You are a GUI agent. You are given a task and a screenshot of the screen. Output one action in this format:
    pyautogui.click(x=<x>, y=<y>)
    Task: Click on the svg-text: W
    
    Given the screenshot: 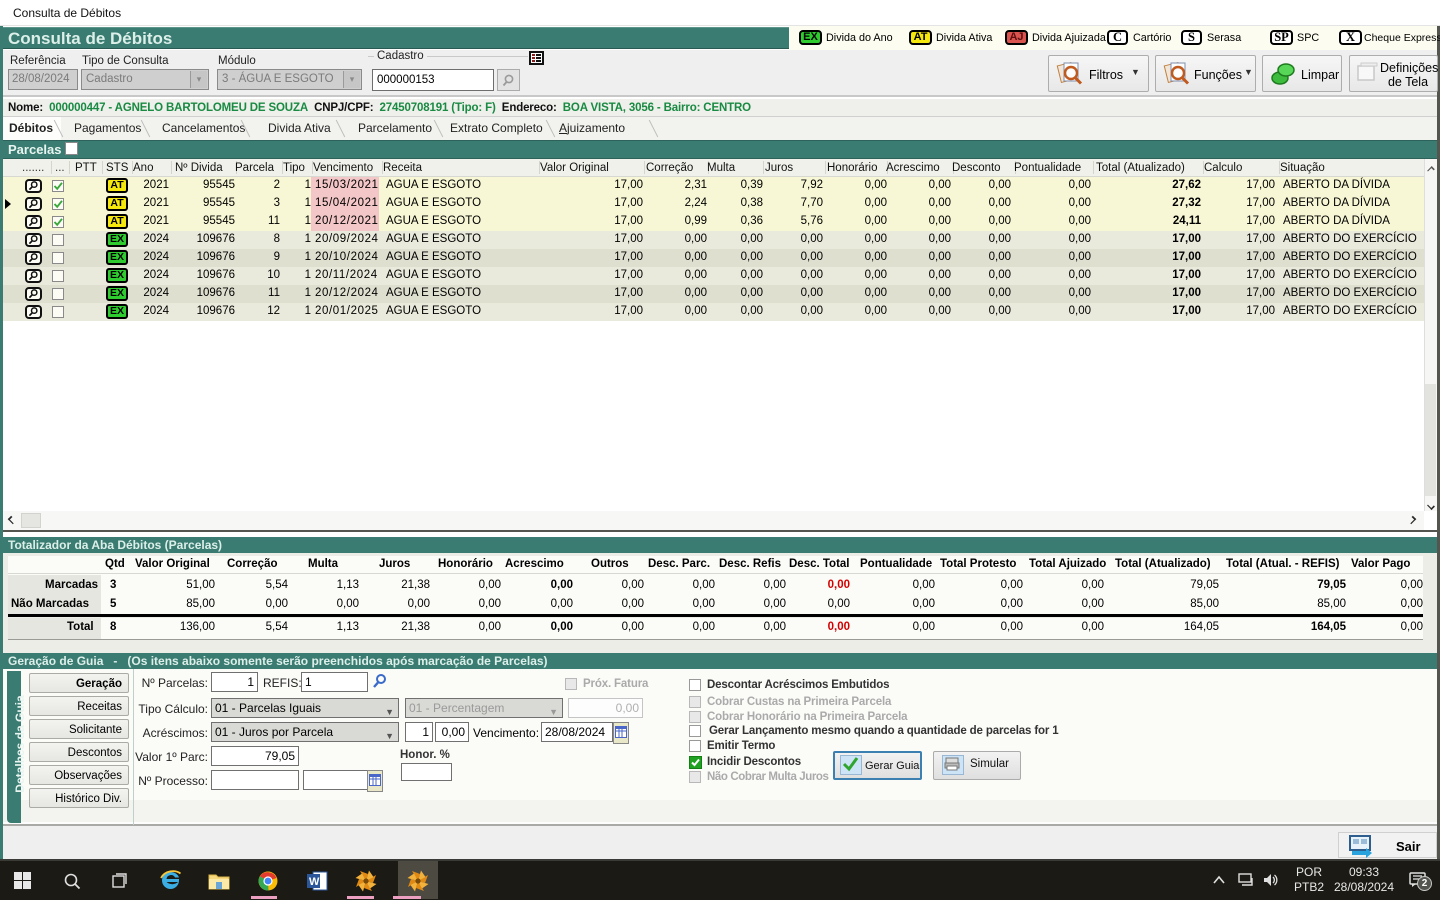 What is the action you would take?
    pyautogui.click(x=314, y=882)
    